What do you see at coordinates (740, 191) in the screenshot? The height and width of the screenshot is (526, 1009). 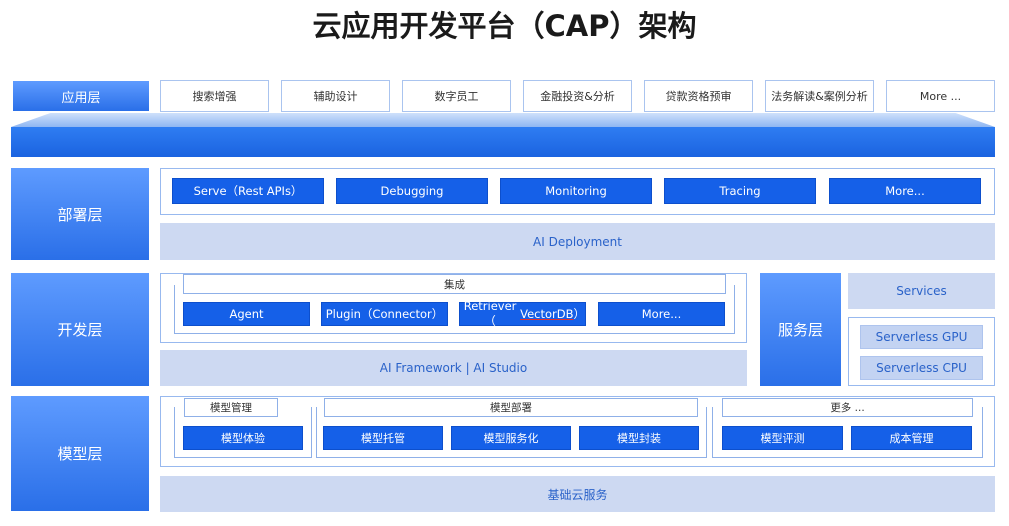 I see `deploy-tracing-button: Tracing` at bounding box center [740, 191].